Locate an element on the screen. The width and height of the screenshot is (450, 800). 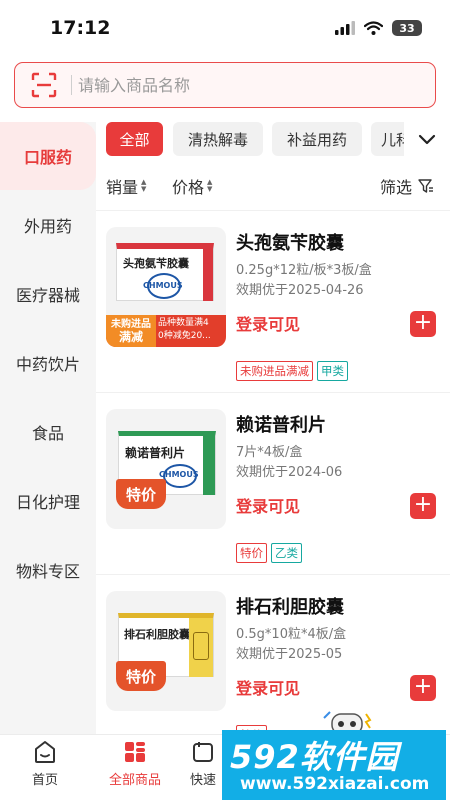
site-watermark: 592软件园 www.592xiazai.com is located at coordinates (334, 765).